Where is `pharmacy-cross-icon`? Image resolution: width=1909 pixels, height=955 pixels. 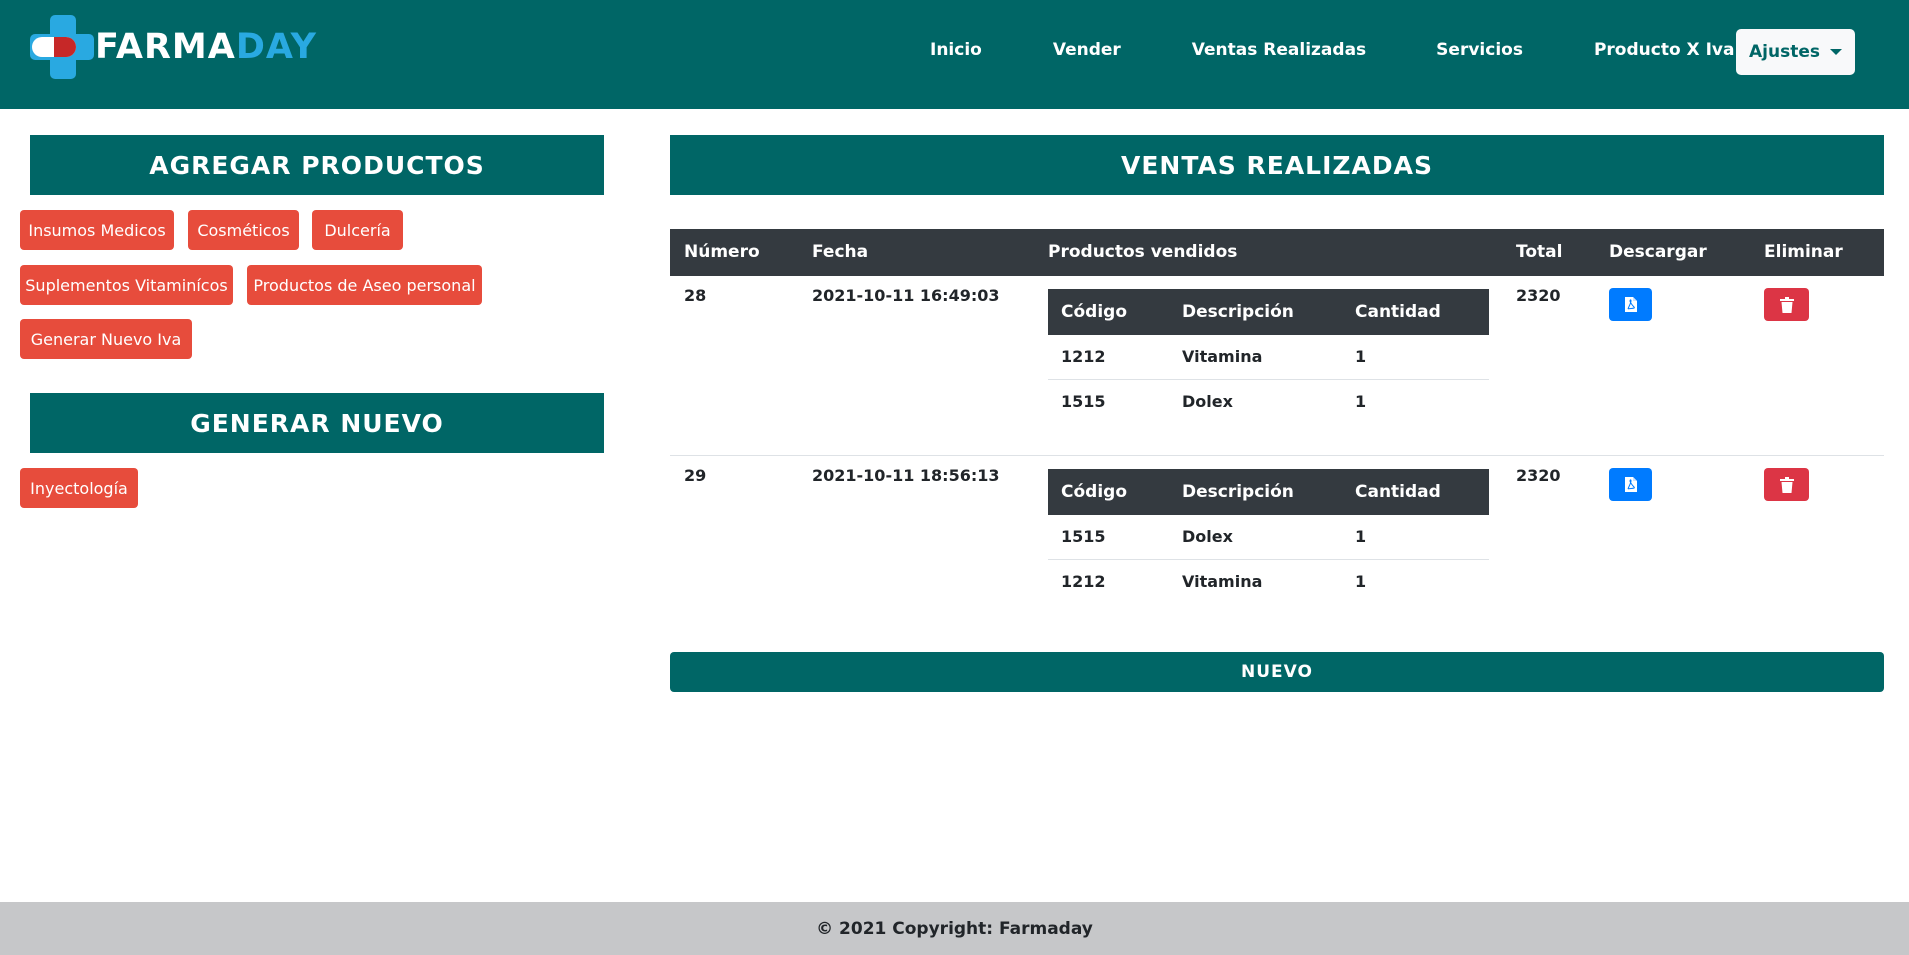
pharmacy-cross-icon is located at coordinates (62, 47).